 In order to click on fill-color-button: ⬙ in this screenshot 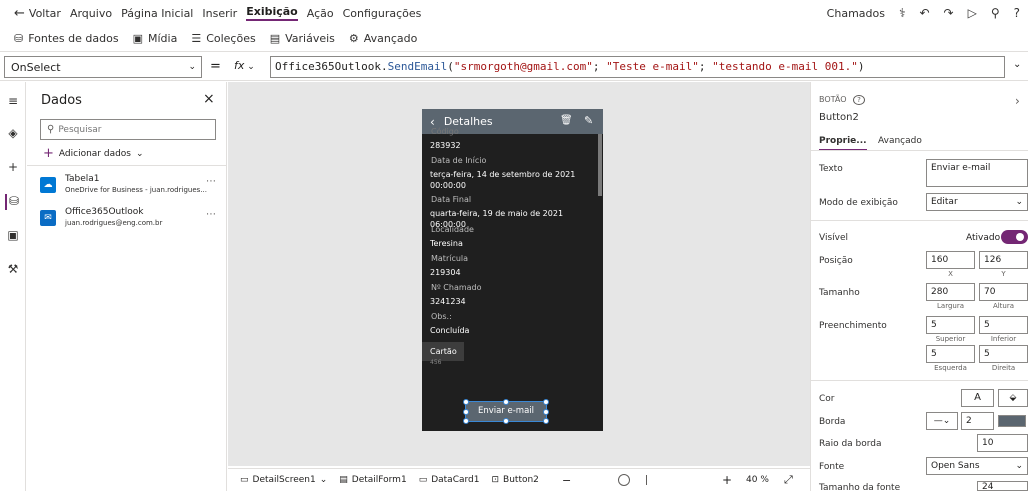, I will do `click(1013, 398)`.